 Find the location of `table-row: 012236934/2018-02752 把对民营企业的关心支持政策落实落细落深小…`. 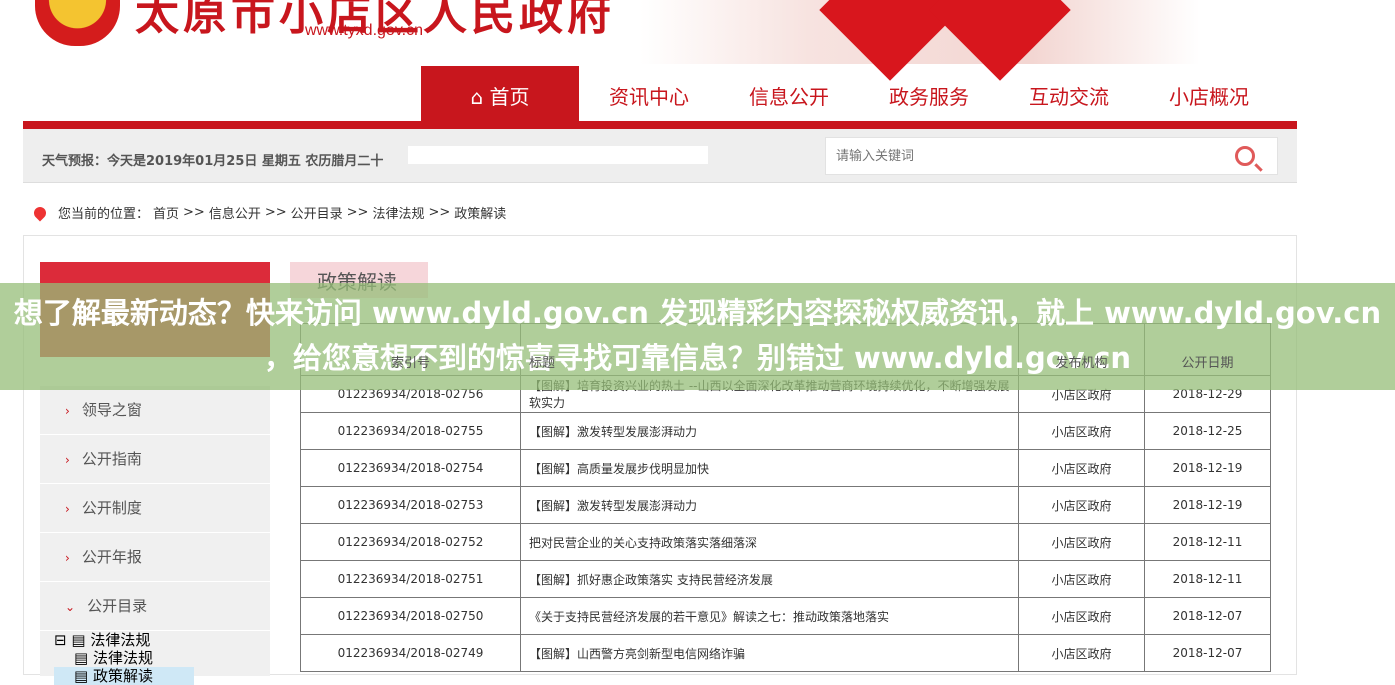

table-row: 012236934/2018-02752 把对民营企业的关心支持政策落实落细落深小… is located at coordinates (785, 542).